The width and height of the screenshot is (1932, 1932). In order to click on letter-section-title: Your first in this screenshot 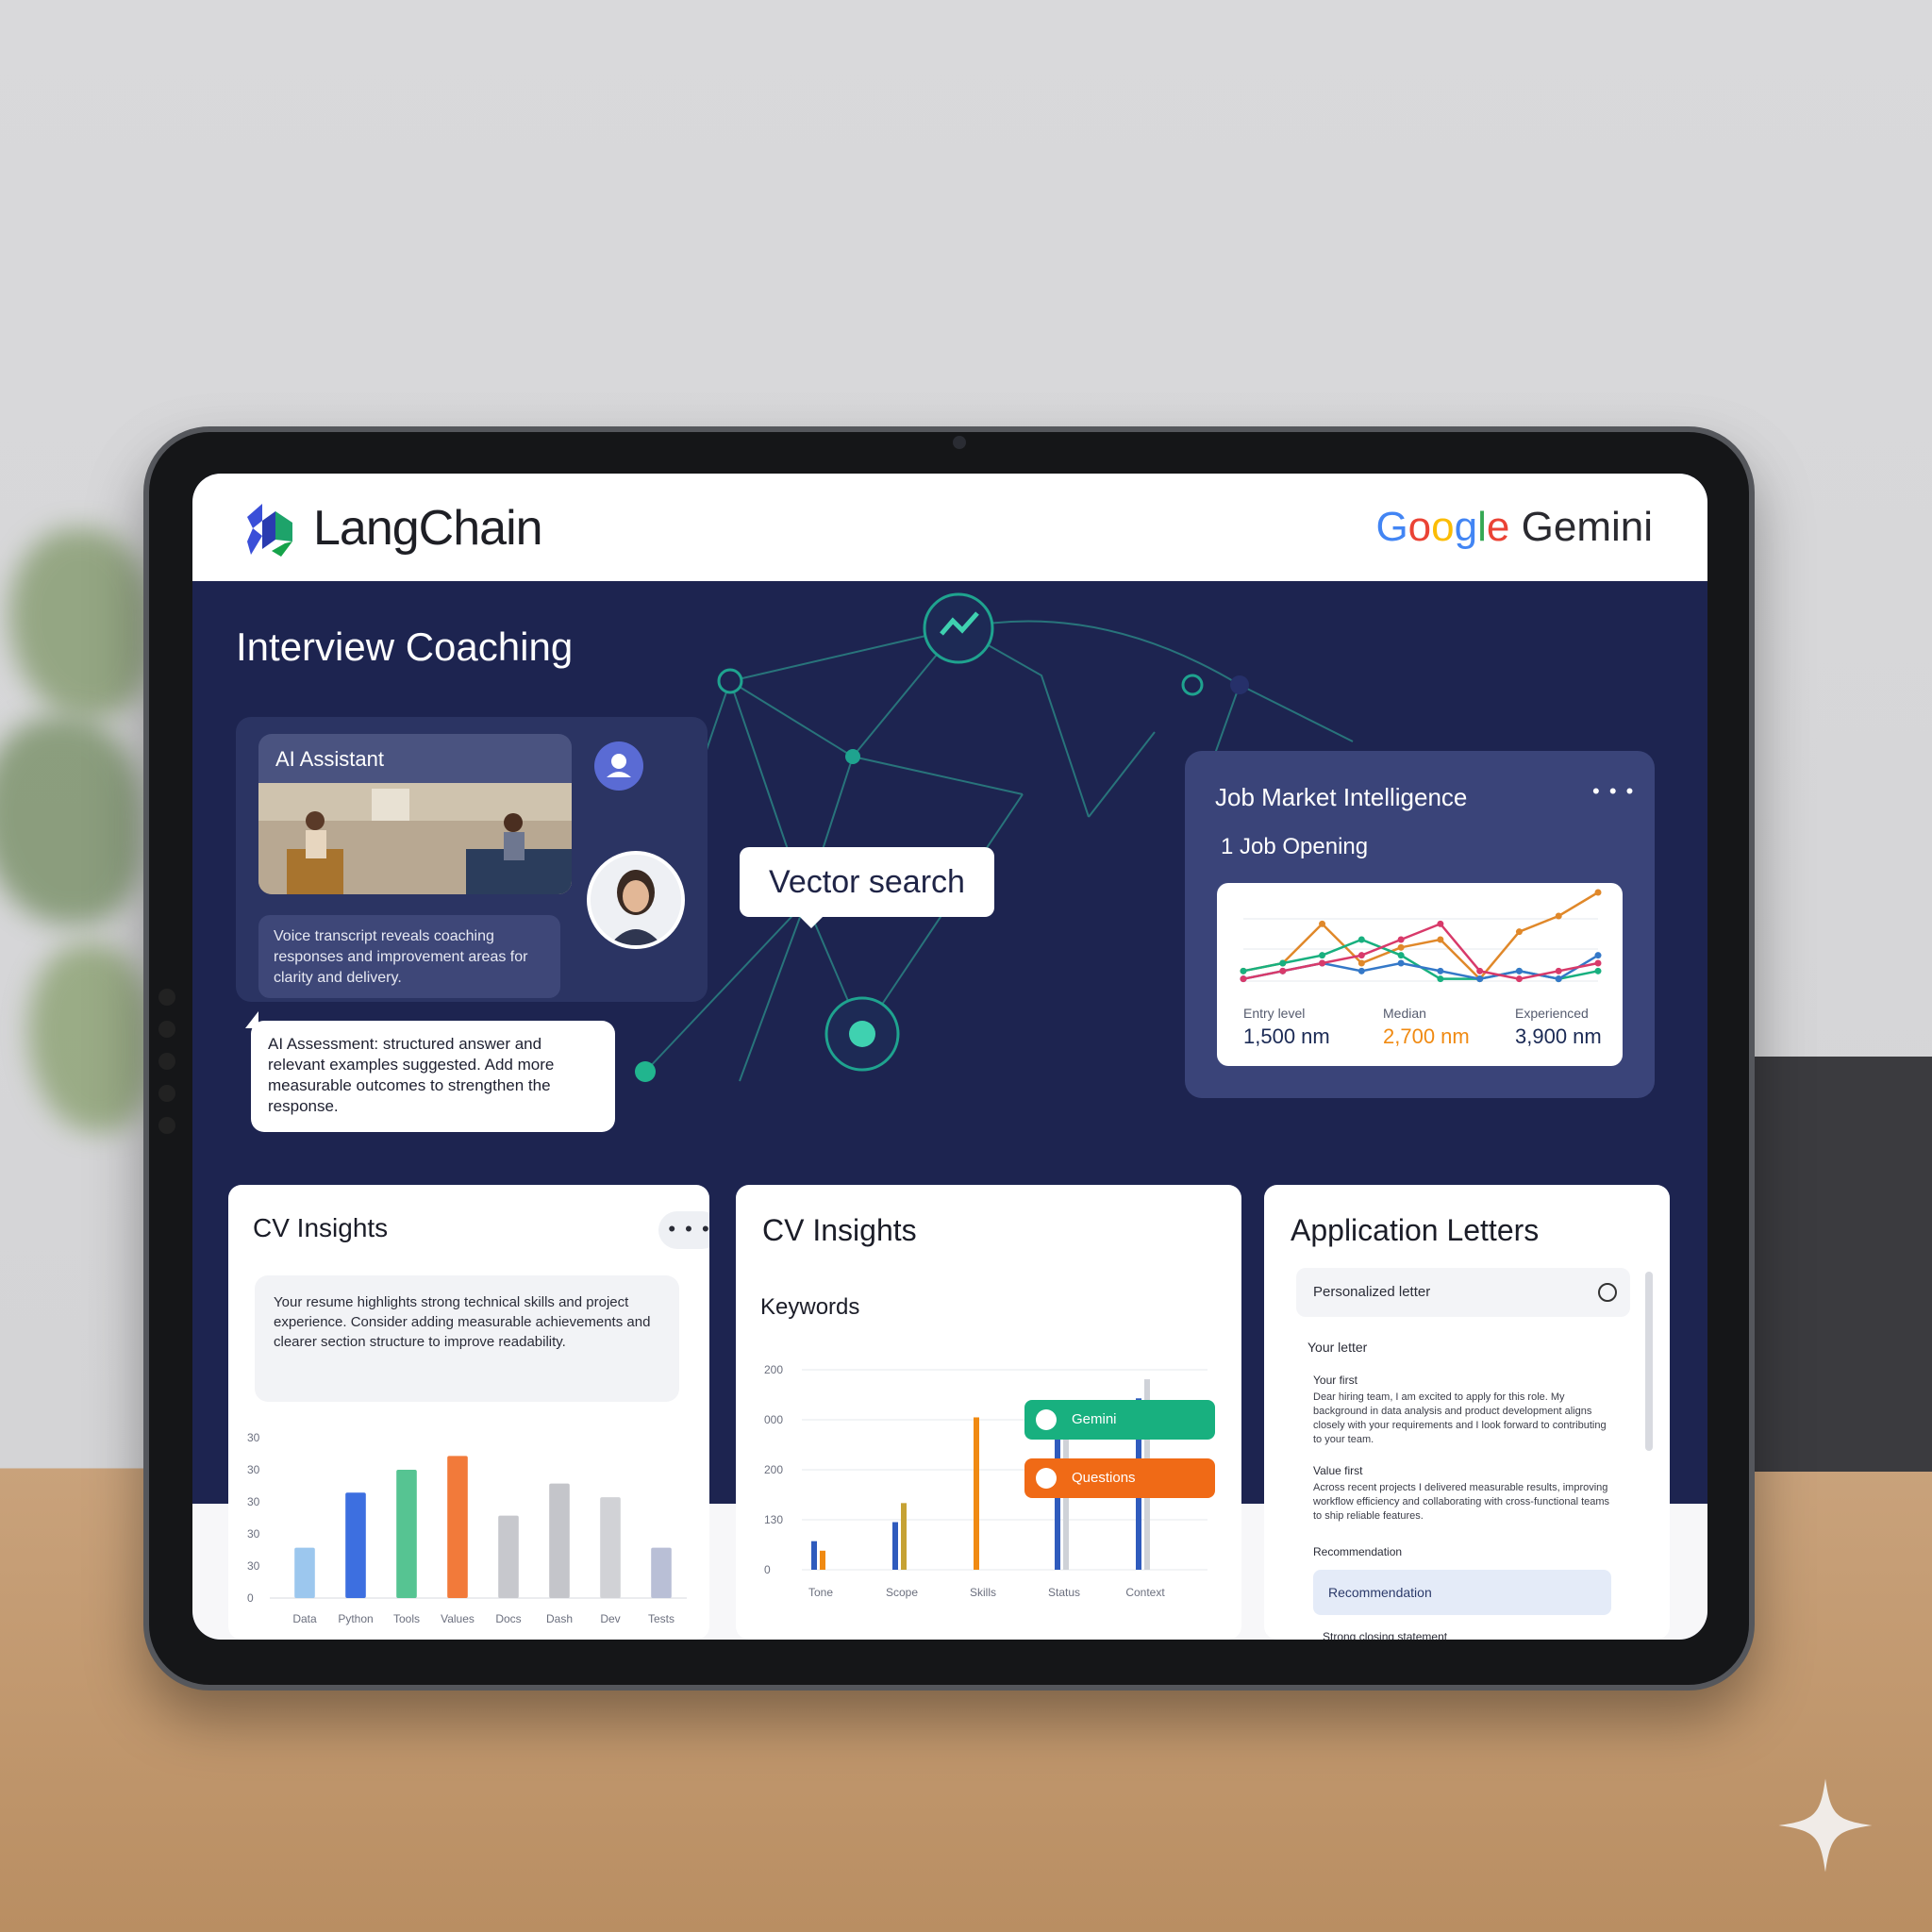, I will do `click(1335, 1380)`.